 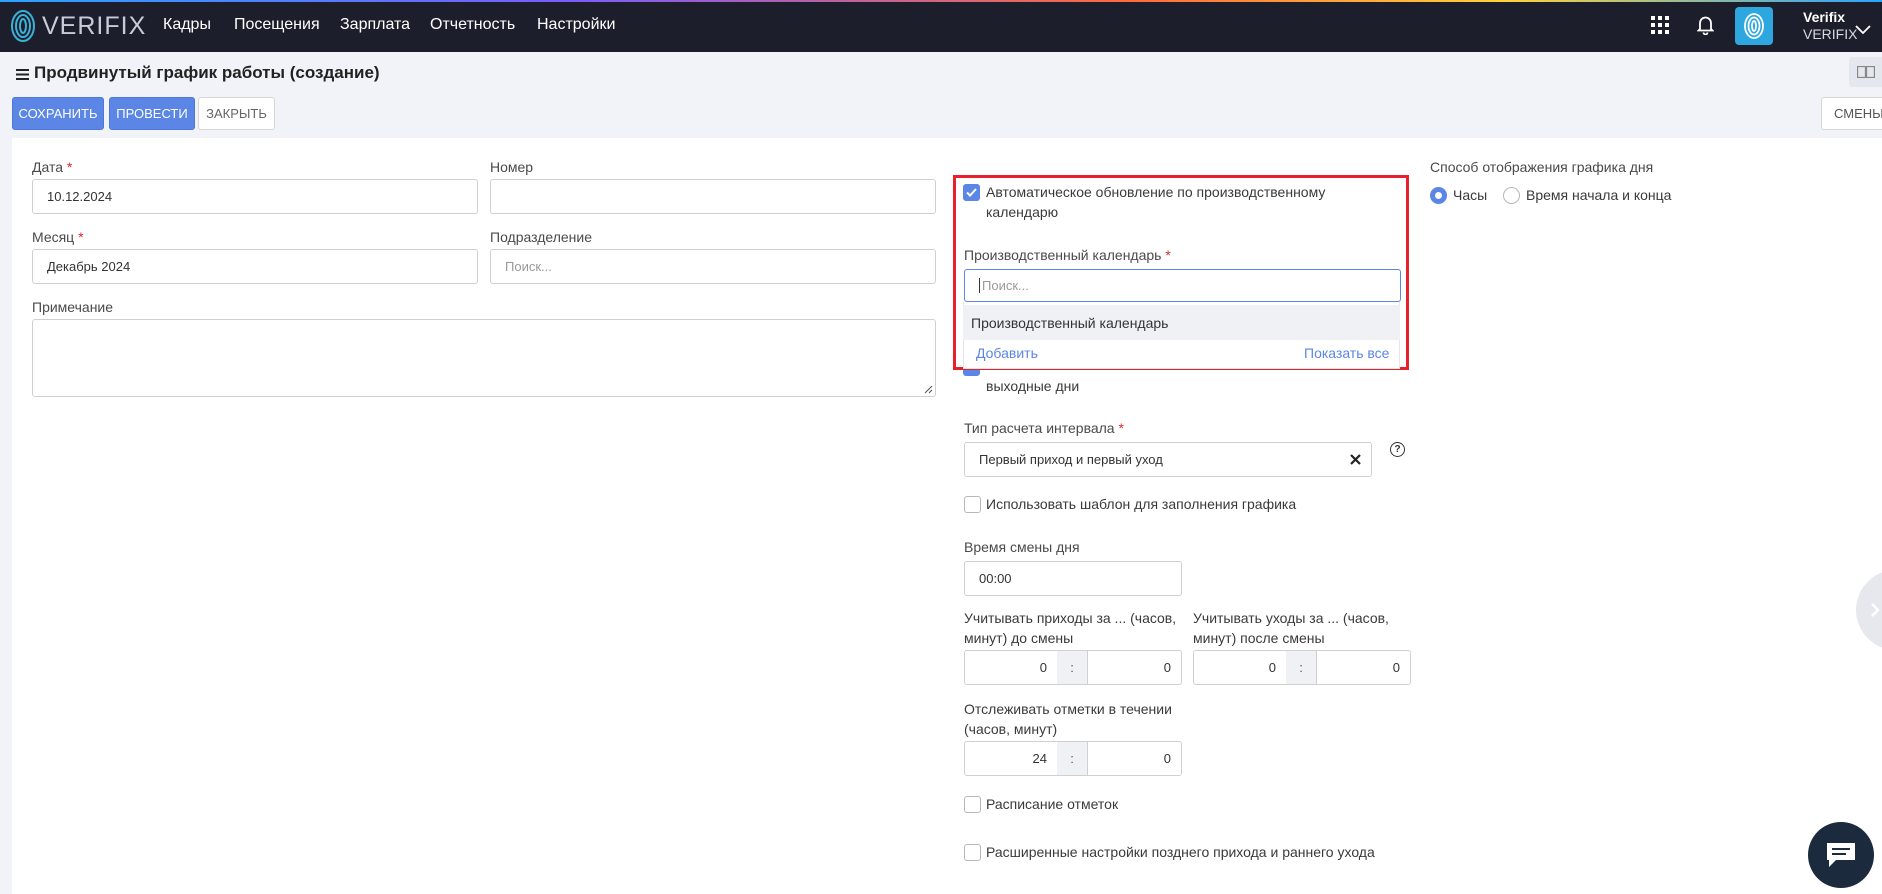 I want to click on translate-icon, so click(x=1865, y=72).